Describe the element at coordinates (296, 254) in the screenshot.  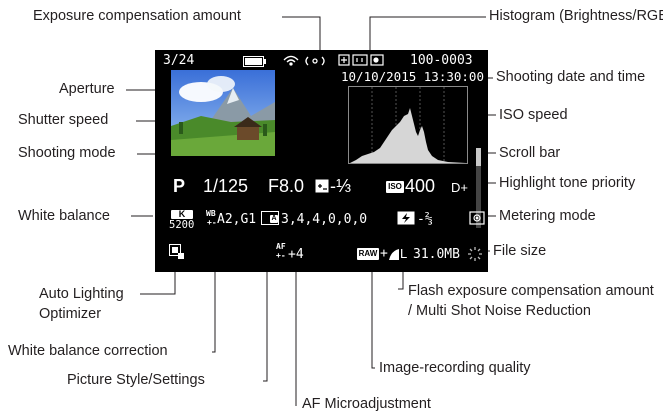
I see `af-micro-value: +4` at that location.